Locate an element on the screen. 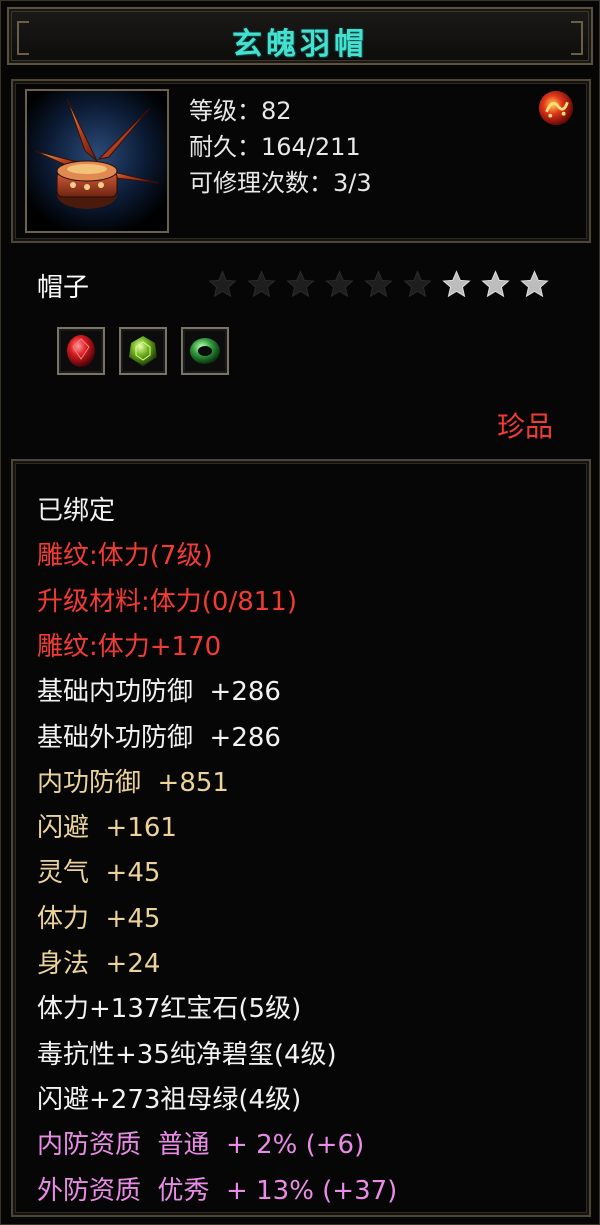 The height and width of the screenshot is (1225, 600). feathered-hat-icon is located at coordinates (97, 161).